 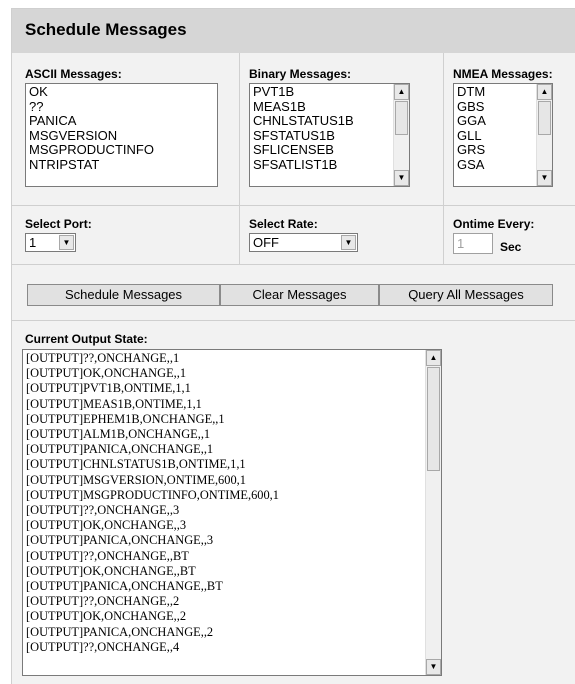 What do you see at coordinates (471, 136) in the screenshot?
I see `nmea-message-option: GLL` at bounding box center [471, 136].